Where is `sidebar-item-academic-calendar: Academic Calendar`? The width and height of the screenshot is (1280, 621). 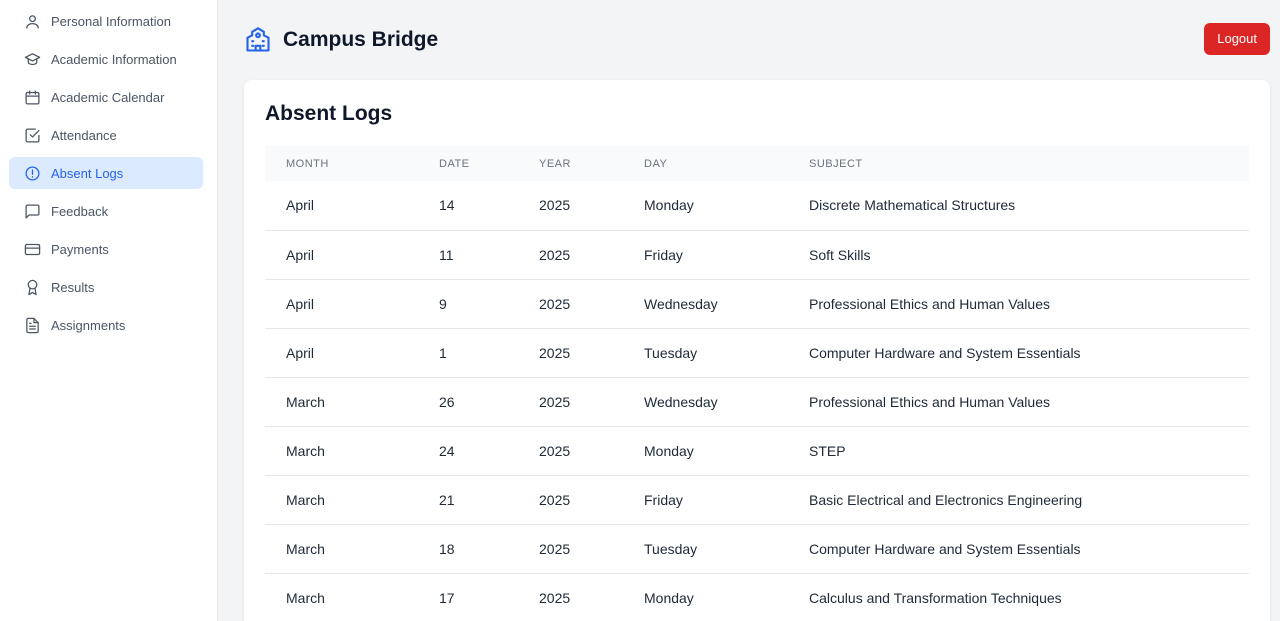
sidebar-item-academic-calendar: Academic Calendar is located at coordinates (106, 97).